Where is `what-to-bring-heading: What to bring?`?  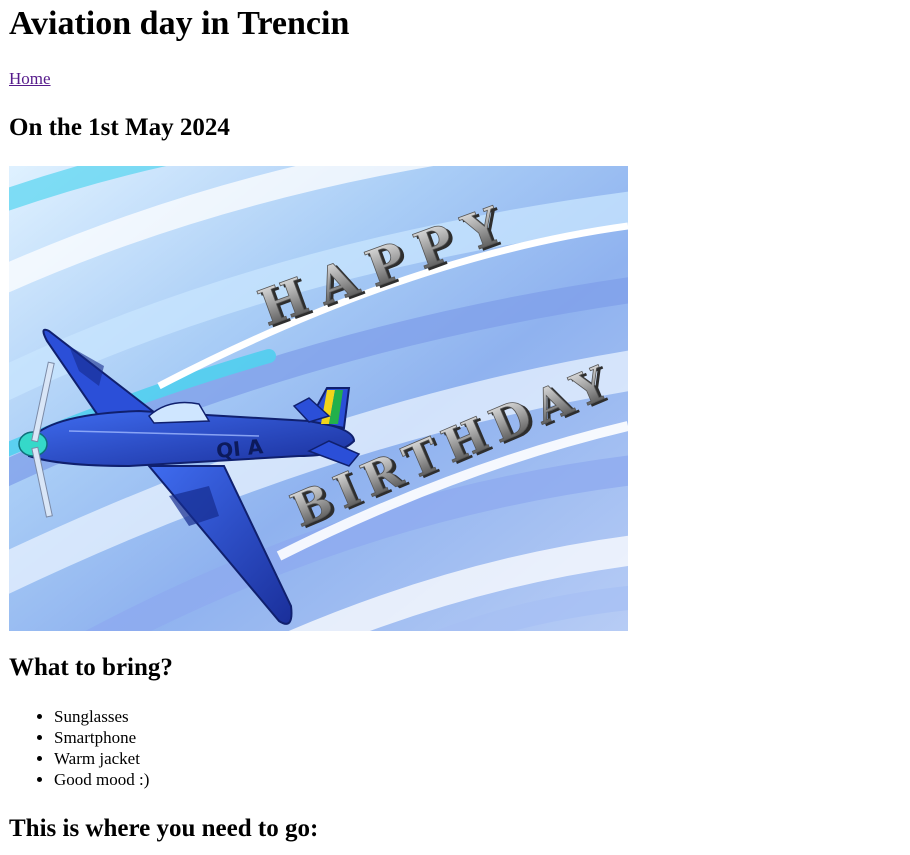
what-to-bring-heading: What to bring? is located at coordinates (91, 667).